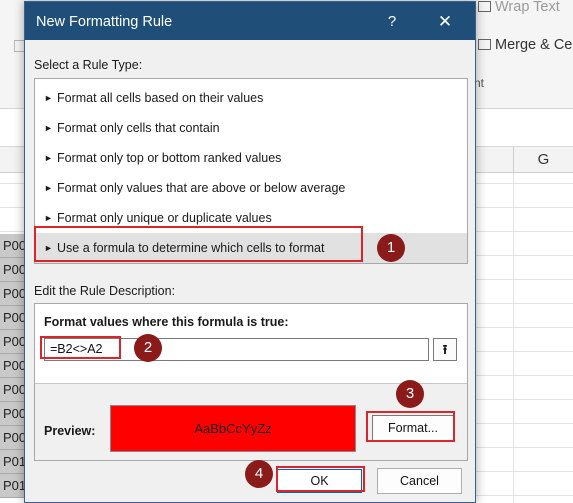  What do you see at coordinates (527, 7) in the screenshot?
I see `wrap-text-label: Wrap Text` at bounding box center [527, 7].